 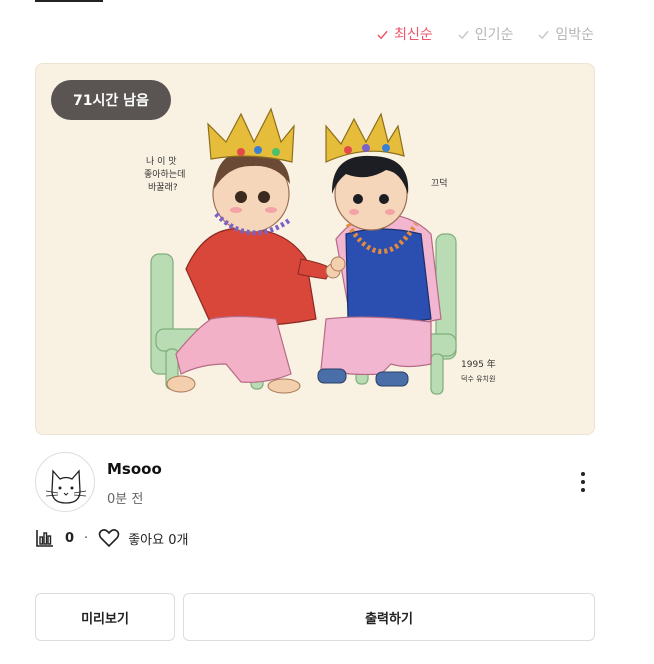 I want to click on views-chart-icon, so click(x=44, y=538).